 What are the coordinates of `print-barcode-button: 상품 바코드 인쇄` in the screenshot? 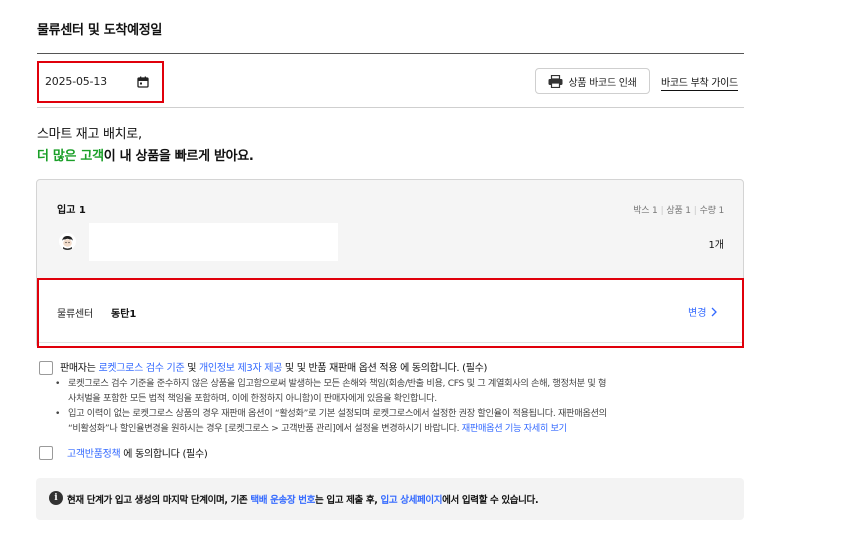 It's located at (592, 81).